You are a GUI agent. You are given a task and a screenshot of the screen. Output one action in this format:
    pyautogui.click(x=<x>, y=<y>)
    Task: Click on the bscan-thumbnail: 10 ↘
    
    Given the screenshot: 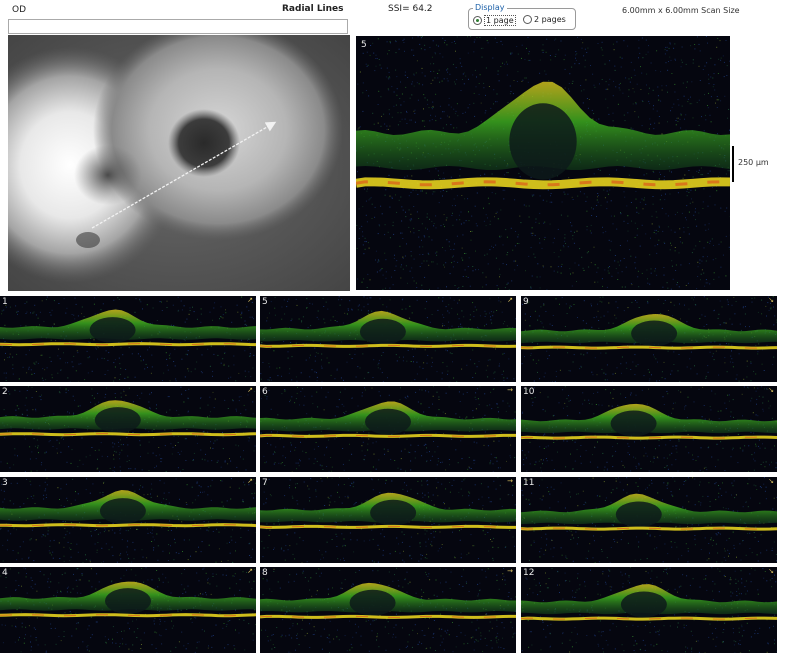 What is the action you would take?
    pyautogui.click(x=649, y=429)
    